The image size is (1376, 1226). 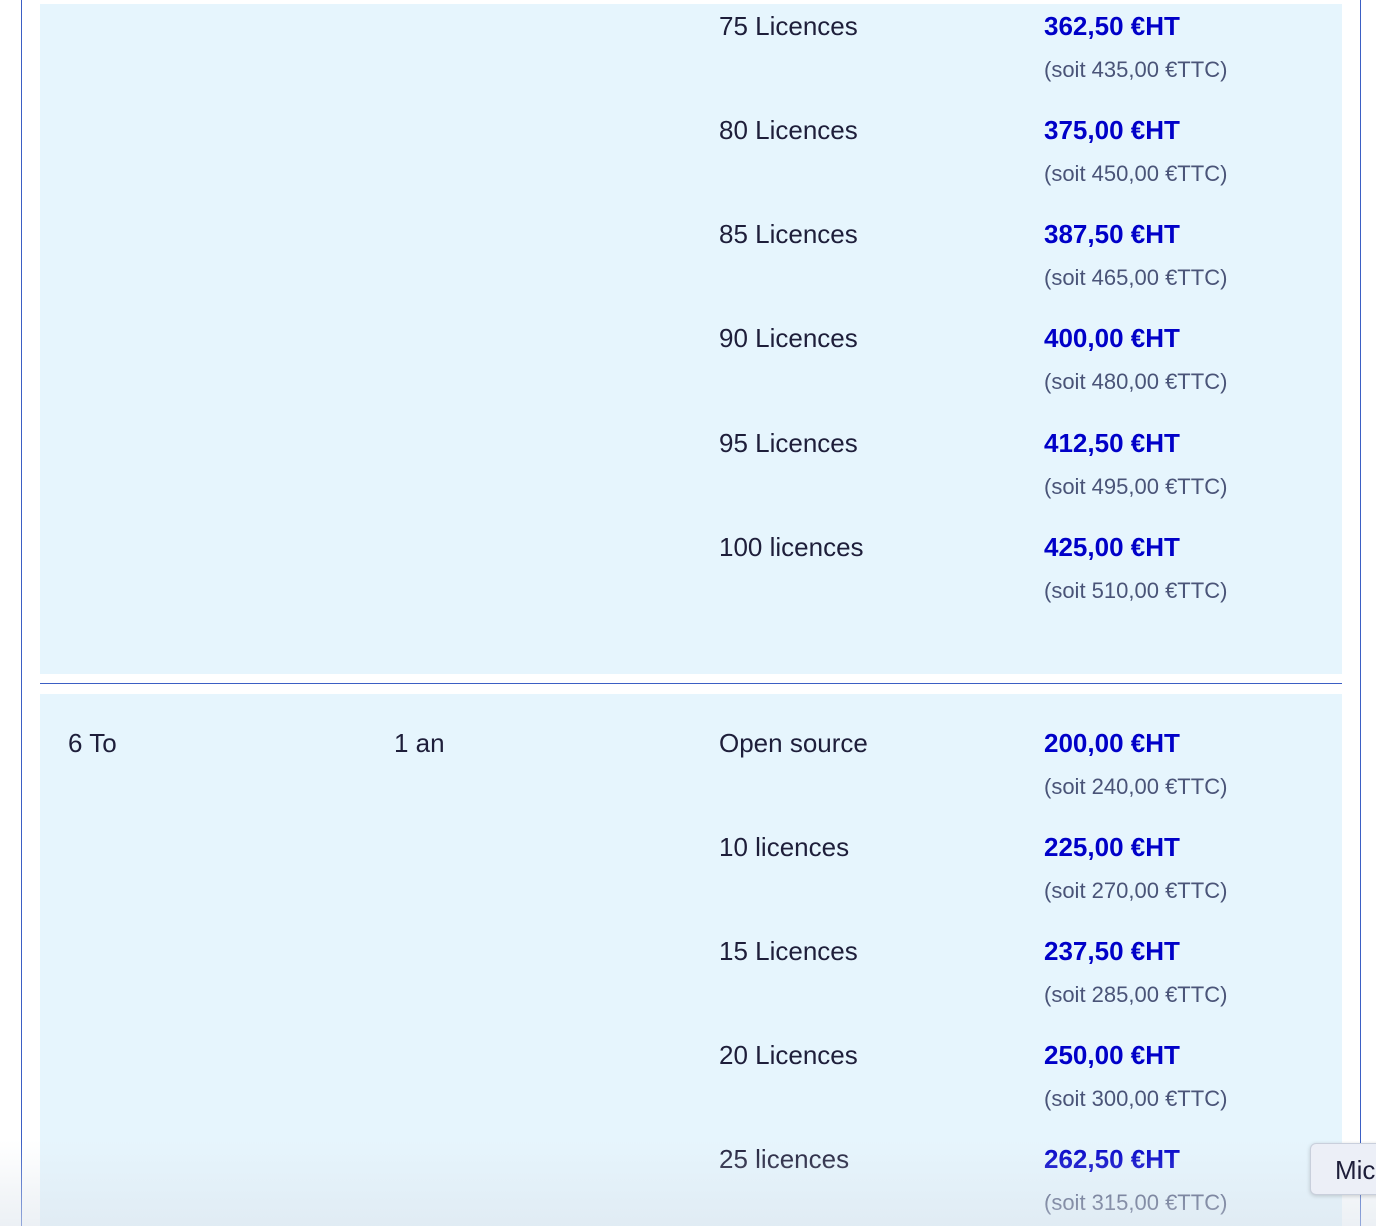 I want to click on subscription-duration: 1 an, so click(x=419, y=743).